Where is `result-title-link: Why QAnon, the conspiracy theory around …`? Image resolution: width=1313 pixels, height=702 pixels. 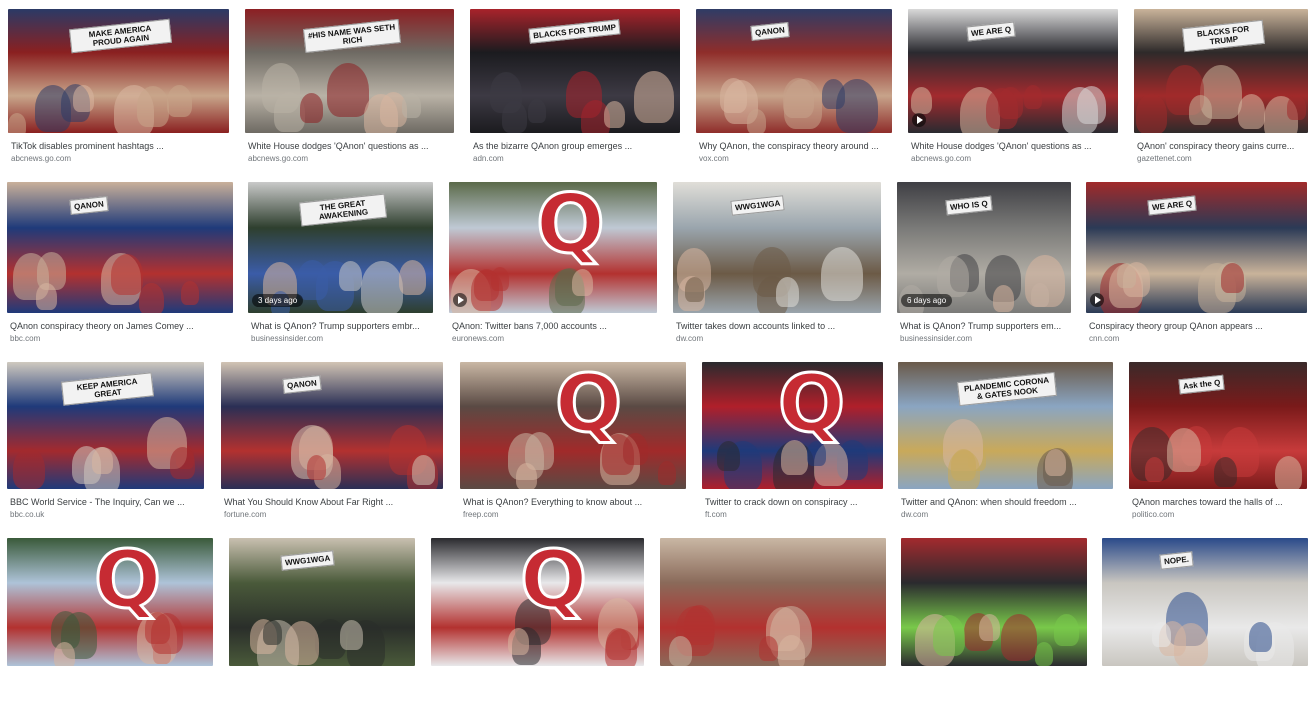 result-title-link: Why QAnon, the conspiracy theory around … is located at coordinates (795, 146).